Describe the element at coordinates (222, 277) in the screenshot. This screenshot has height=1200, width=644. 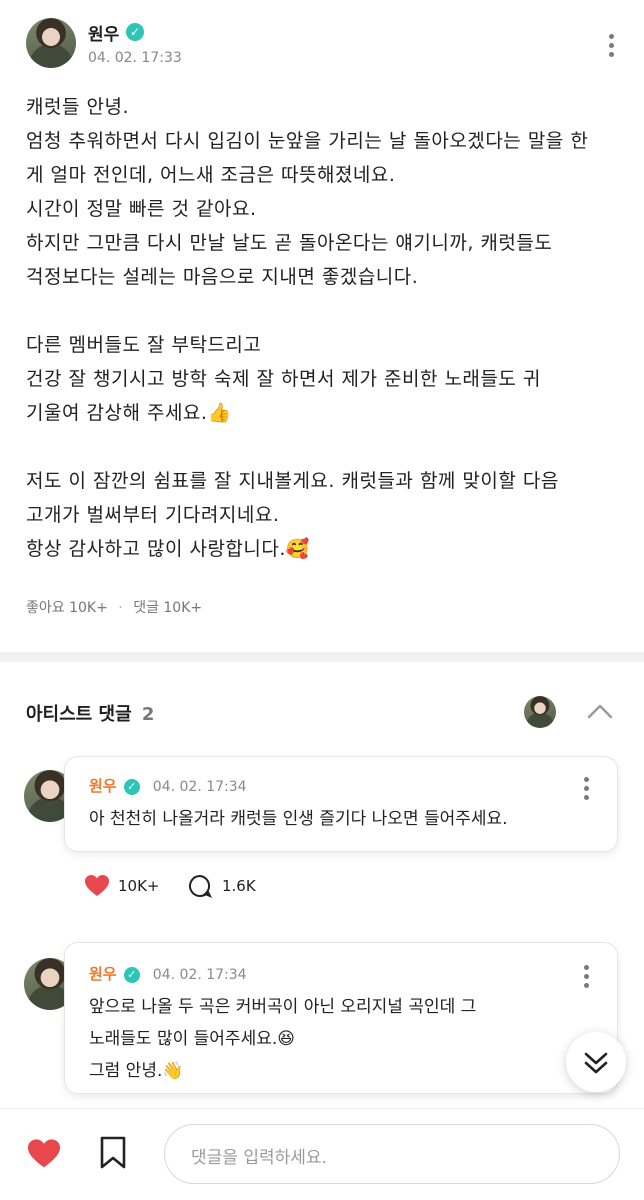
I see `post-line: 걱정보다는 설레는 마음으로 지내면 좋겠습니다.` at that location.